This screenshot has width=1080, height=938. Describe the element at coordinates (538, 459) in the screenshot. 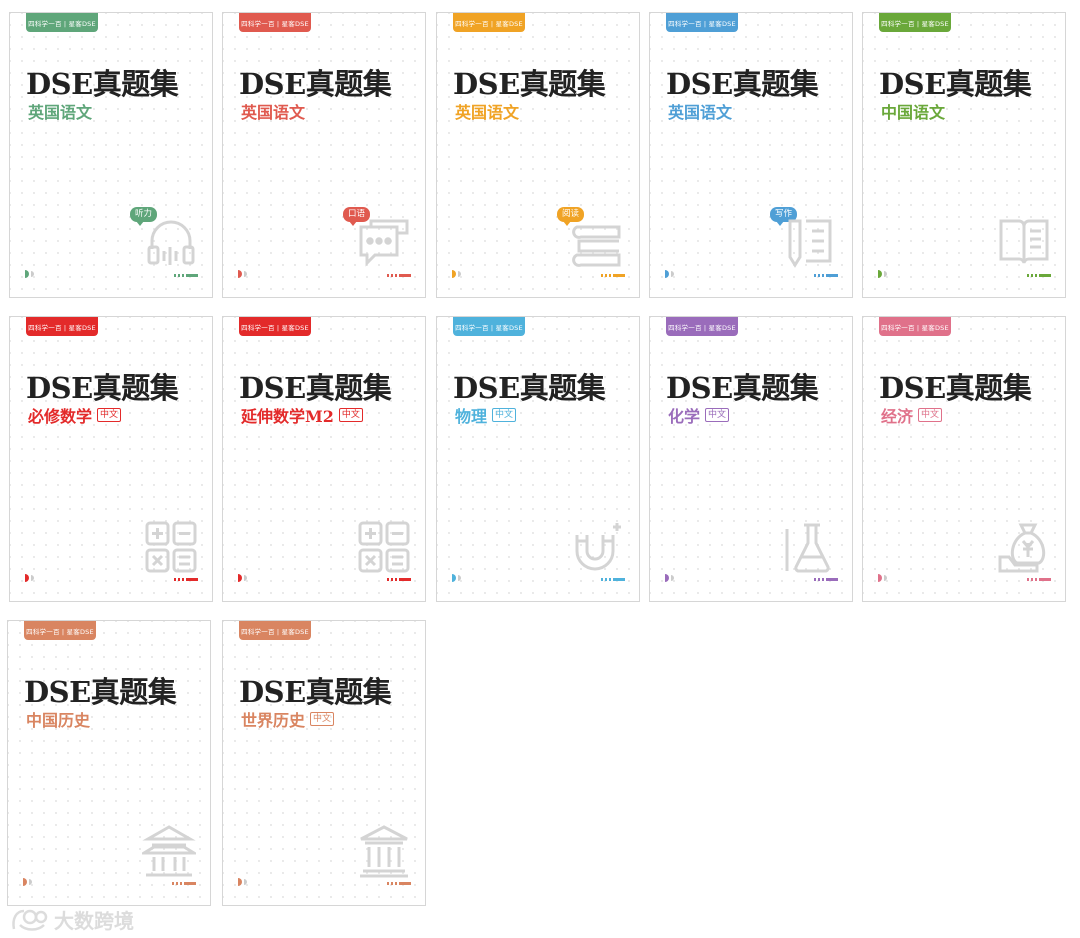

I see `book-cover-card: 四科学一百 | 星客DSE DSE真题集 物理 中文` at that location.